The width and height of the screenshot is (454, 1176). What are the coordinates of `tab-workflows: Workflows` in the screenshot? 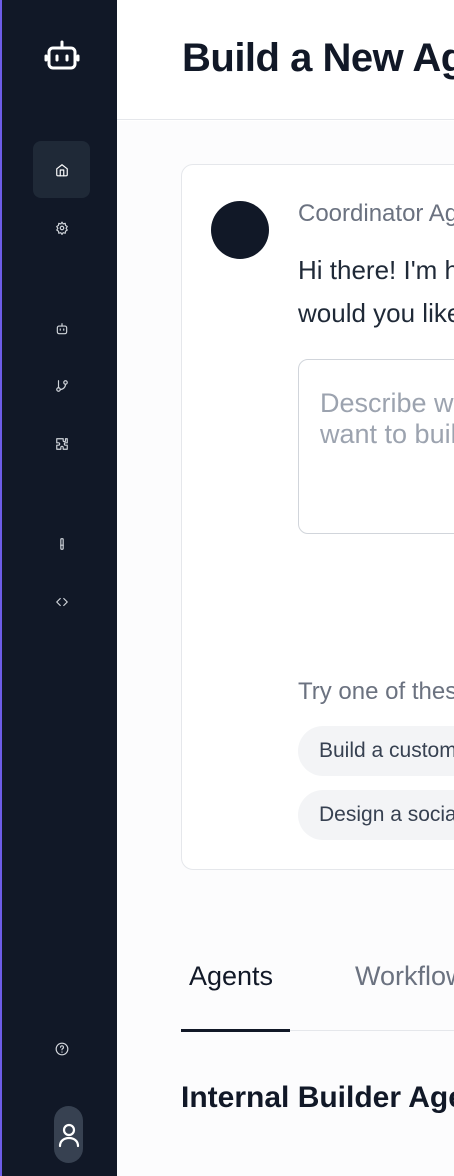 It's located at (404, 976).